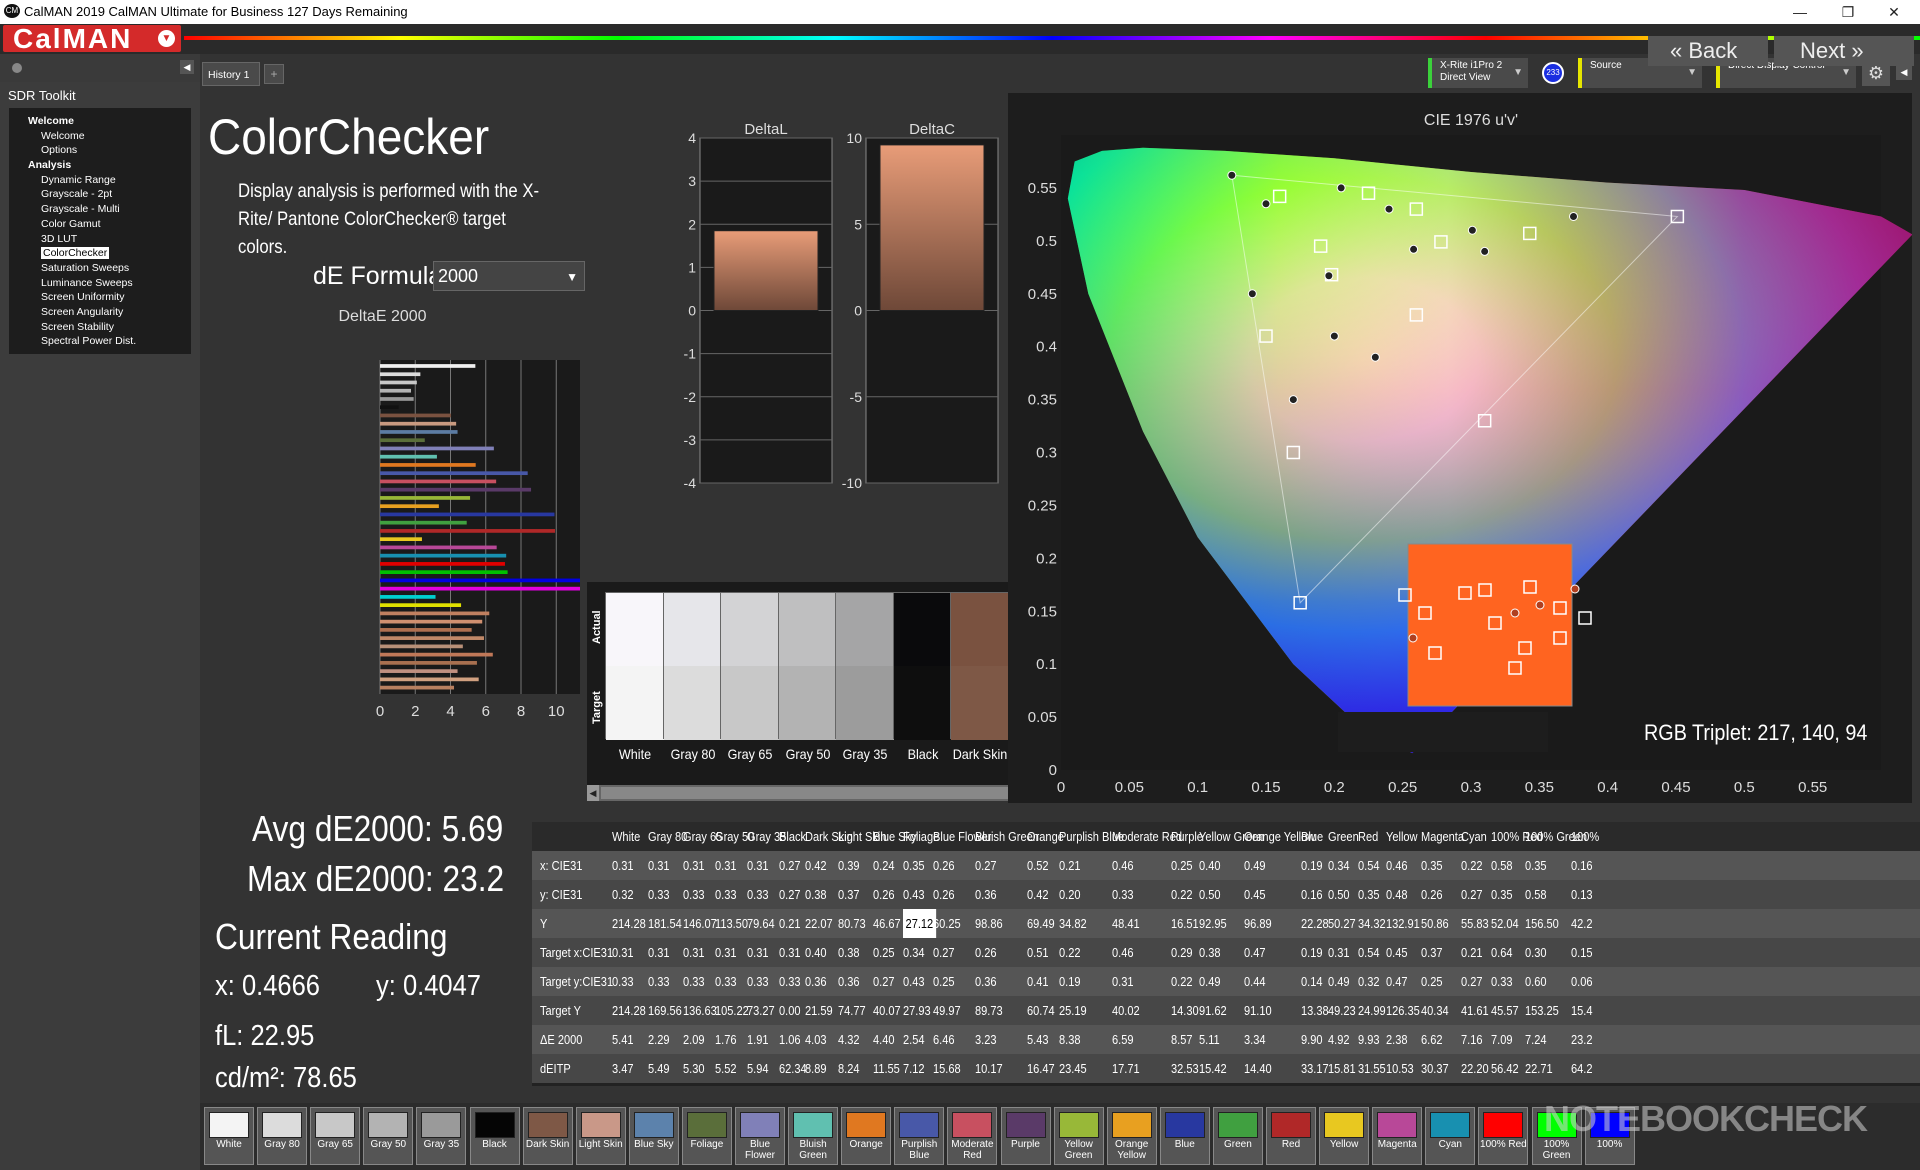 The width and height of the screenshot is (1920, 1170). I want to click on table-cell: 0.41, so click(1038, 981).